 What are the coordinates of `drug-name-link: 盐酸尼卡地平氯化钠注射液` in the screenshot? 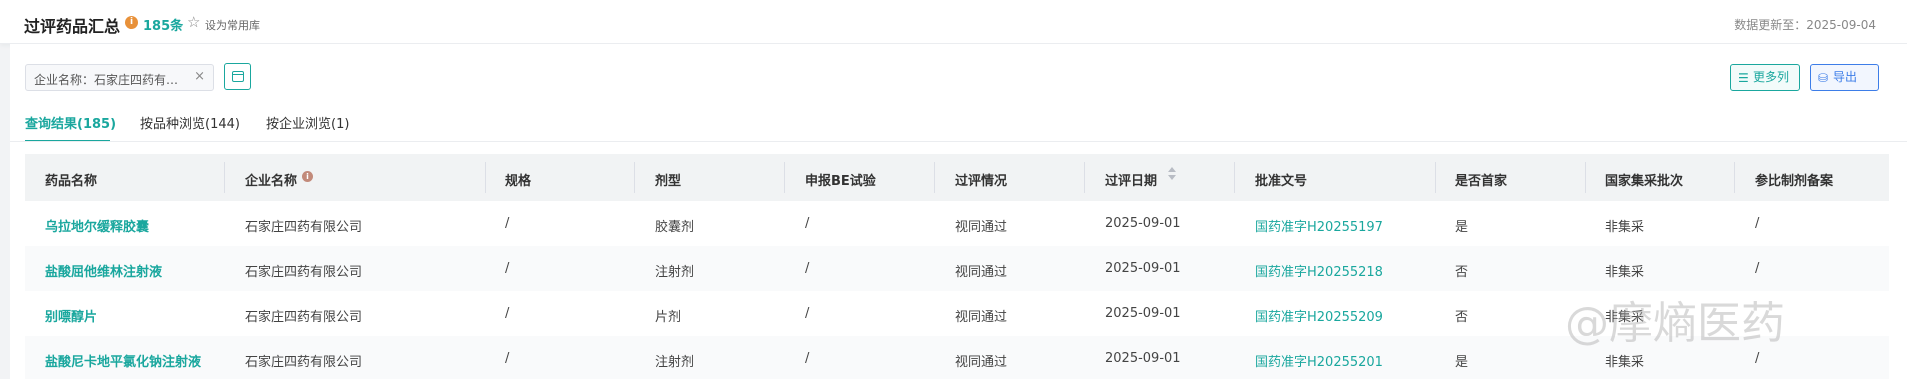 It's located at (123, 360).